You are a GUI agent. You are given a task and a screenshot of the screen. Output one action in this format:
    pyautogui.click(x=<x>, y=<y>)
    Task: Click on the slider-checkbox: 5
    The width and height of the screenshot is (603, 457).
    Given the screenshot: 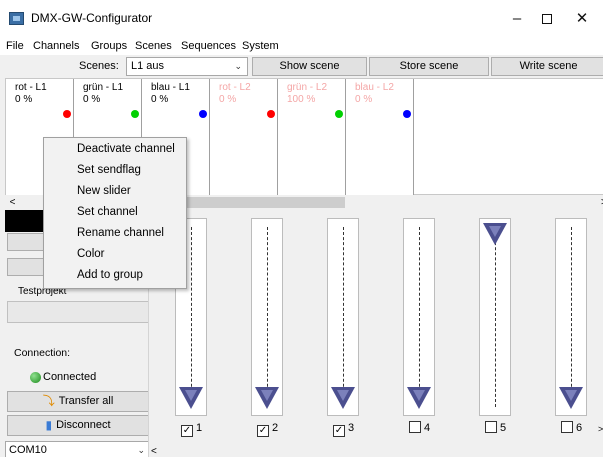 What is the action you would take?
    pyautogui.click(x=495, y=428)
    